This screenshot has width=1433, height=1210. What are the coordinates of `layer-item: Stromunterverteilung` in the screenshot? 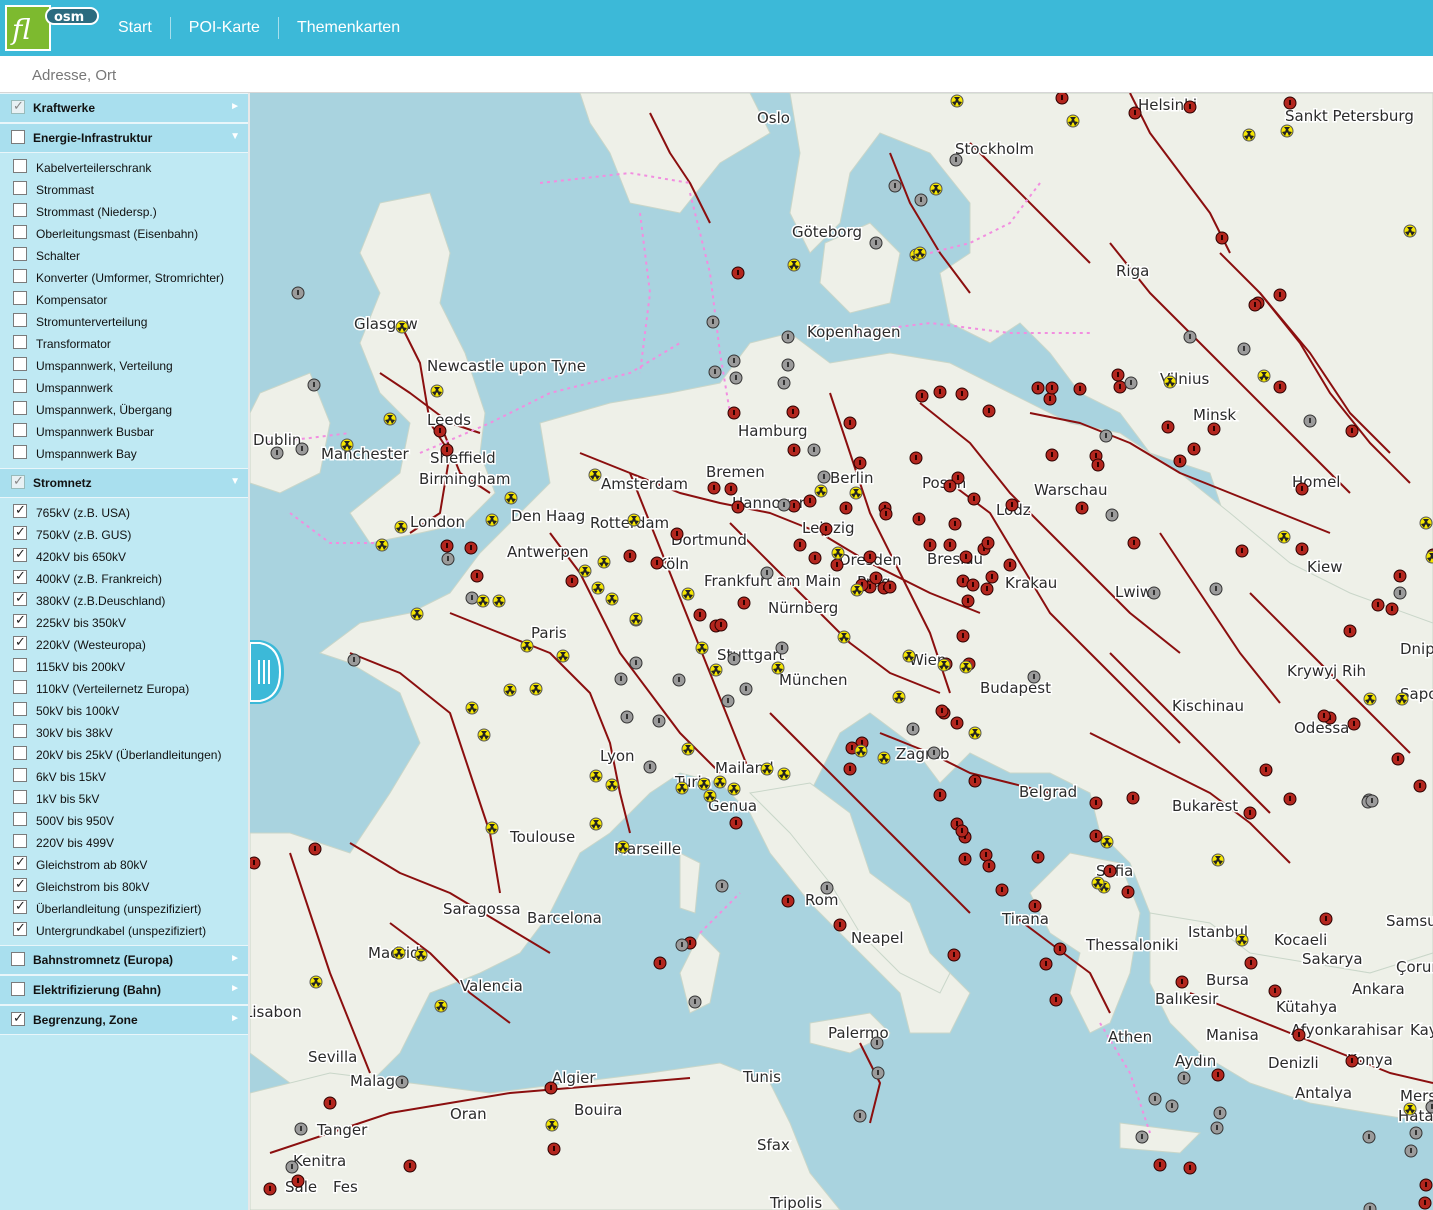 It's located at (124, 321).